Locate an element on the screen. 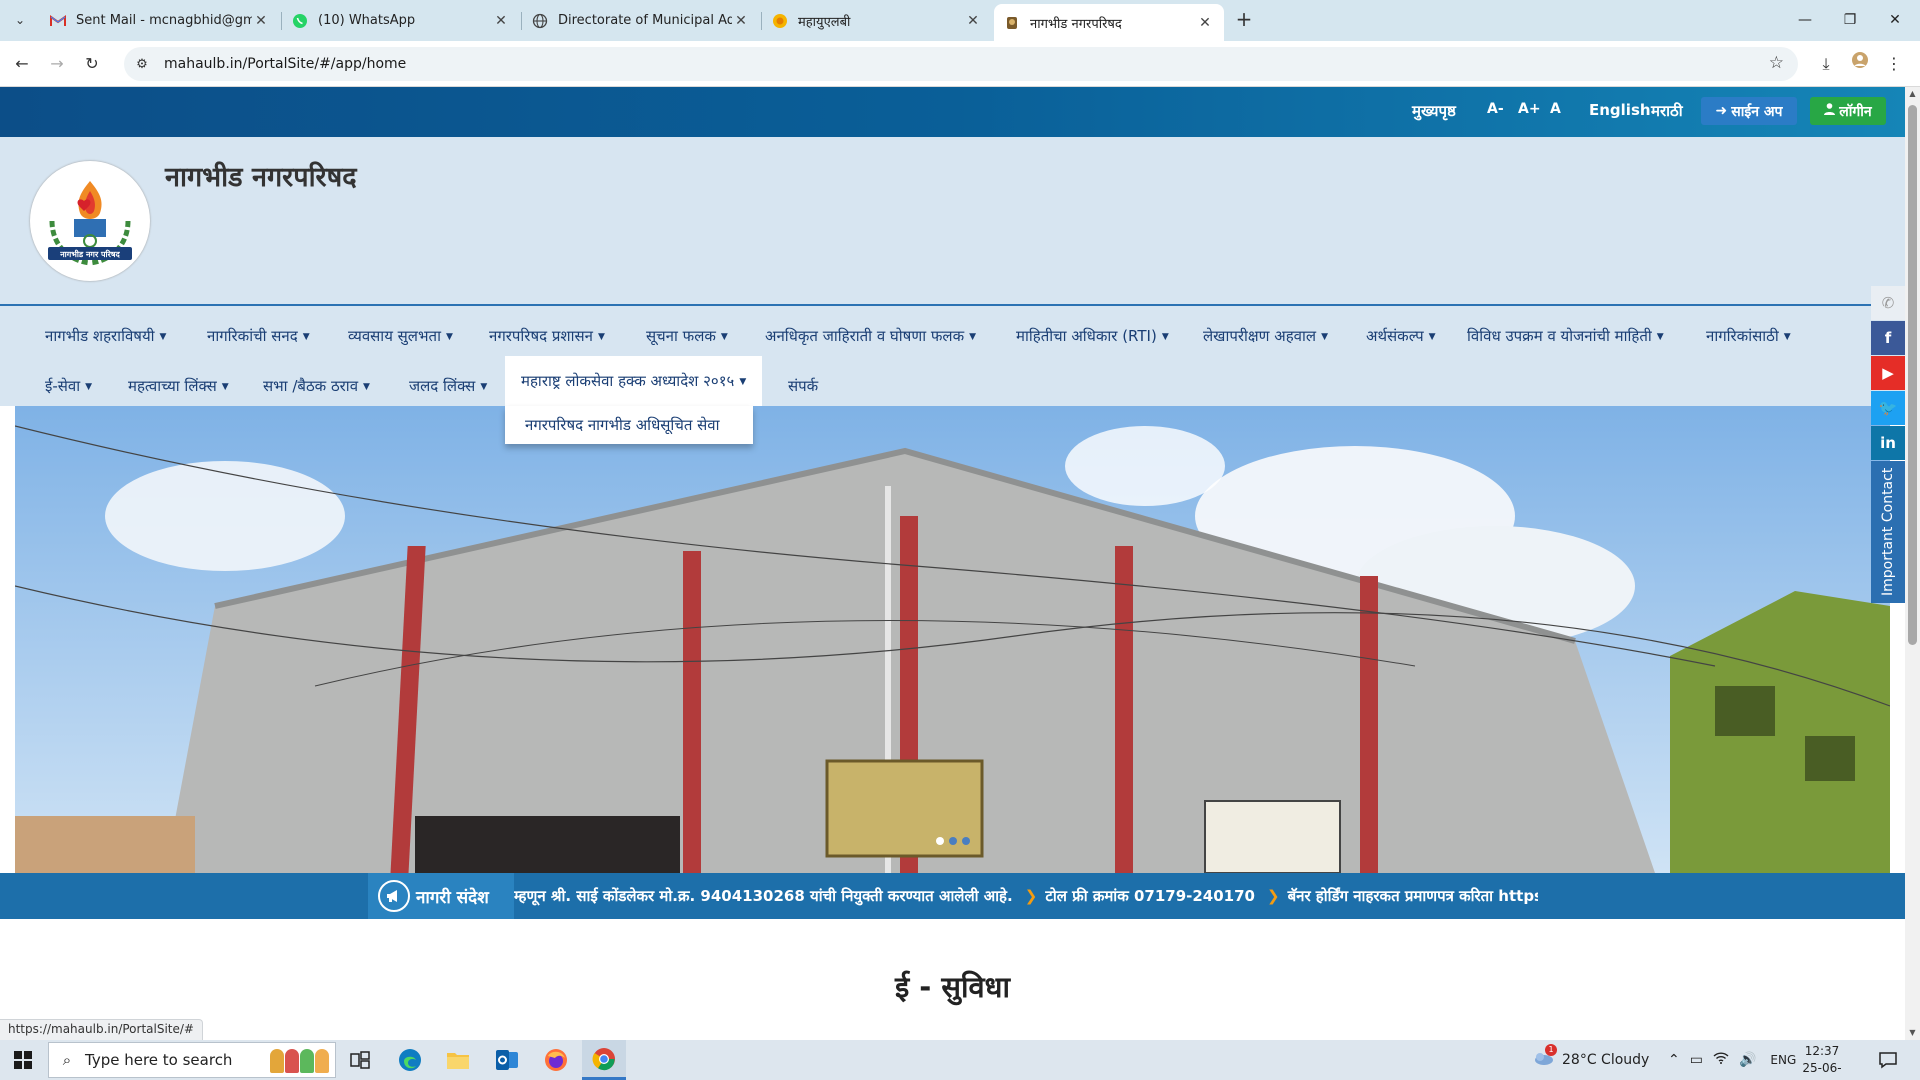 The width and height of the screenshot is (1920, 1080). menu-rti: माहितीचा अधिकार (RTI) ▼ is located at coordinates (1092, 336).